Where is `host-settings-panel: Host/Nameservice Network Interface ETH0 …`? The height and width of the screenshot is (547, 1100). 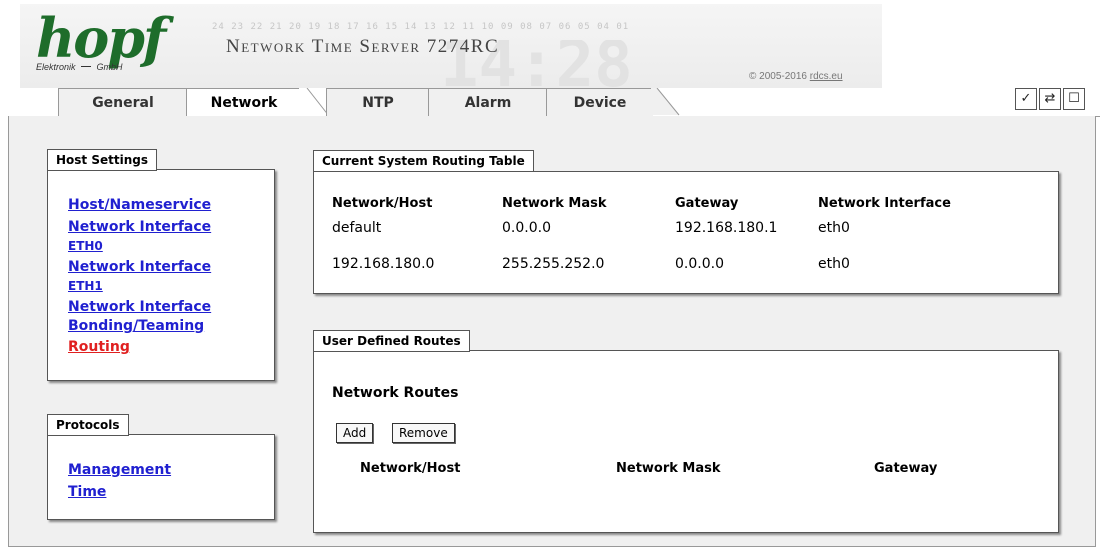 host-settings-panel: Host/Nameservice Network Interface ETH0 … is located at coordinates (161, 275).